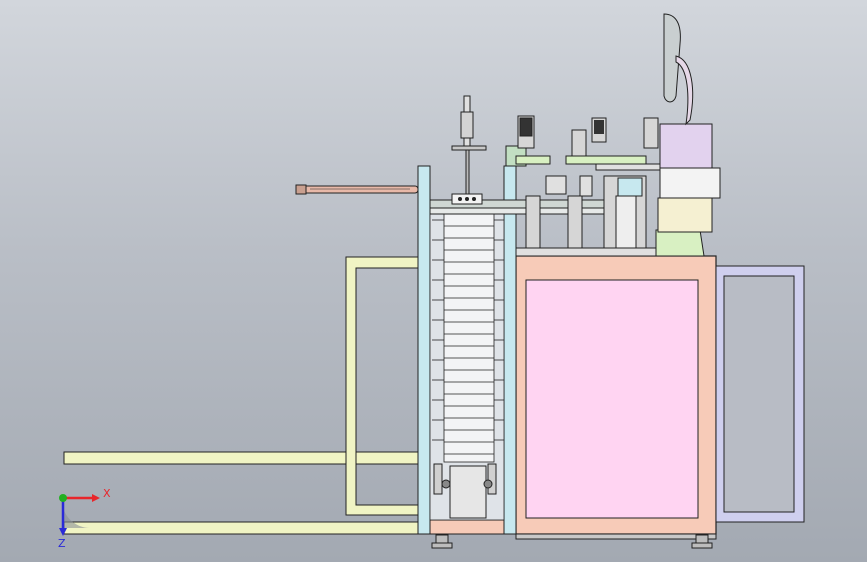 The width and height of the screenshot is (867, 562). Describe the element at coordinates (651, 133) in the screenshot. I see `top-cylinder-right` at that location.